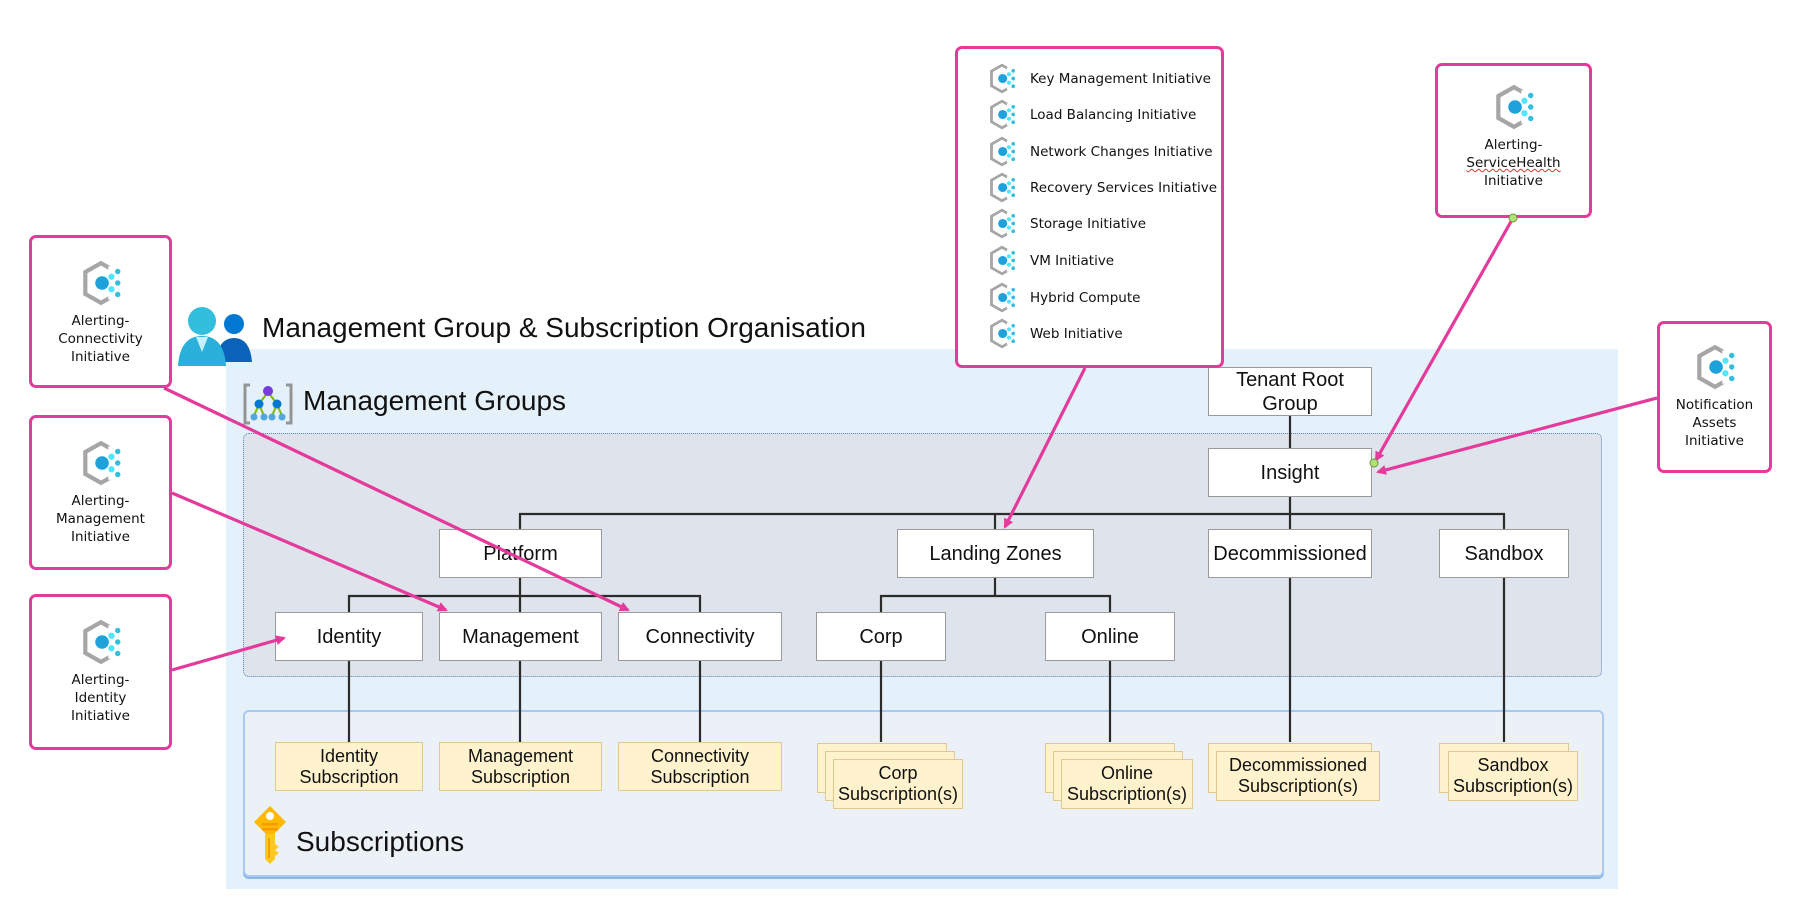 This screenshot has height=911, width=1796. I want to click on arrow-connectivity, so click(396, 499).